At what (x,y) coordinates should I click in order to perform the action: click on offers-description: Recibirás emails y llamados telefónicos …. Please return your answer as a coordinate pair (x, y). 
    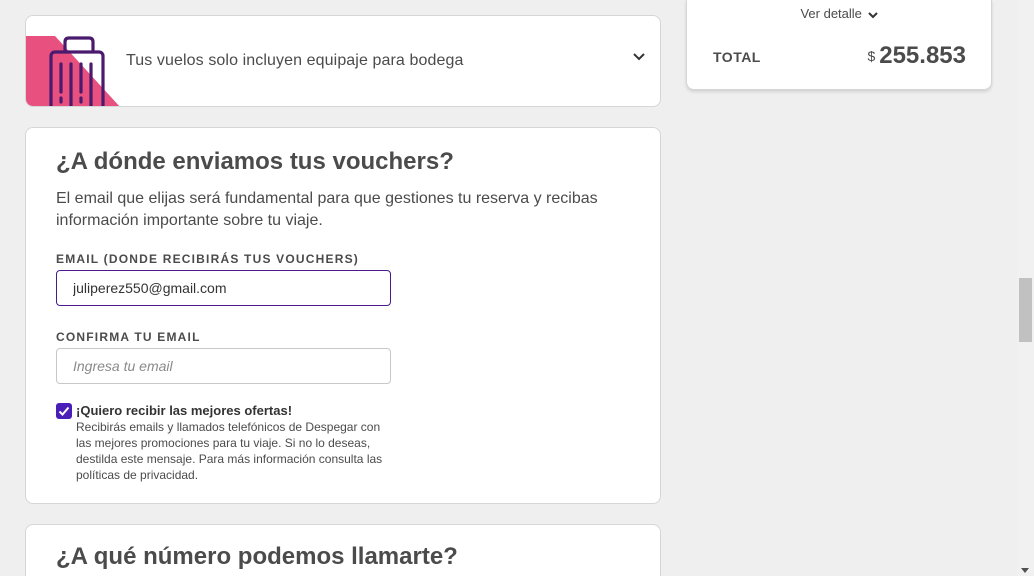
    Looking at the image, I should click on (229, 451).